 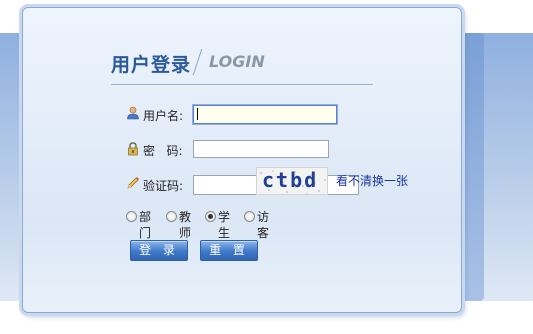 I want to click on username-label: 用户名:, so click(x=163, y=116).